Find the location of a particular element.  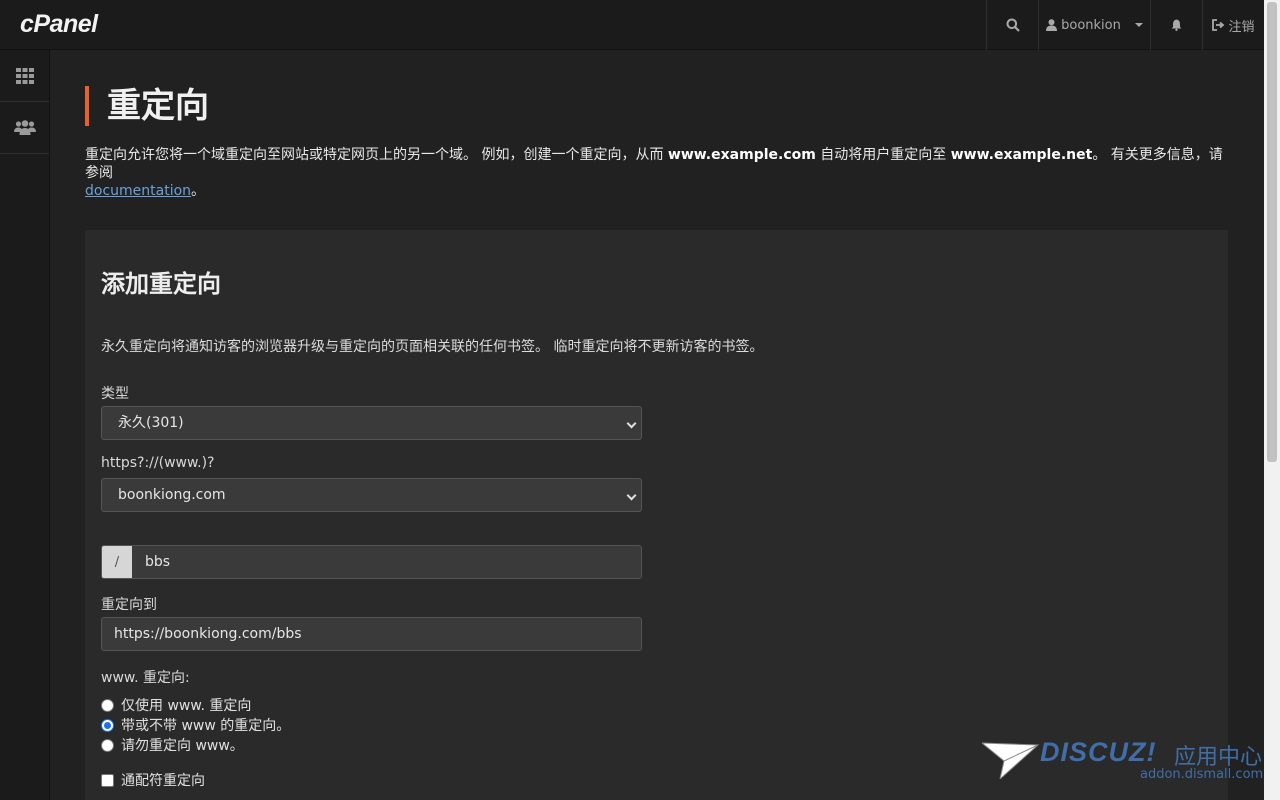

wildcard-checkbox is located at coordinates (107, 780).